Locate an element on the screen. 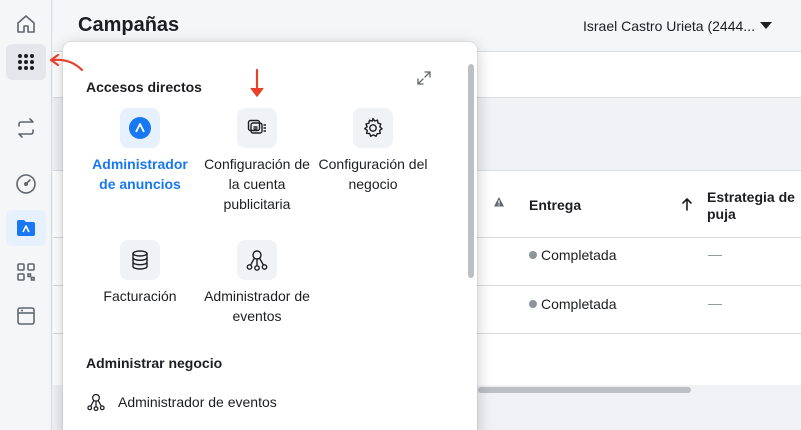 Image resolution: width=801 pixels, height=430 pixels. shortcut-label: Administrador de anuncios is located at coordinates (140, 174).